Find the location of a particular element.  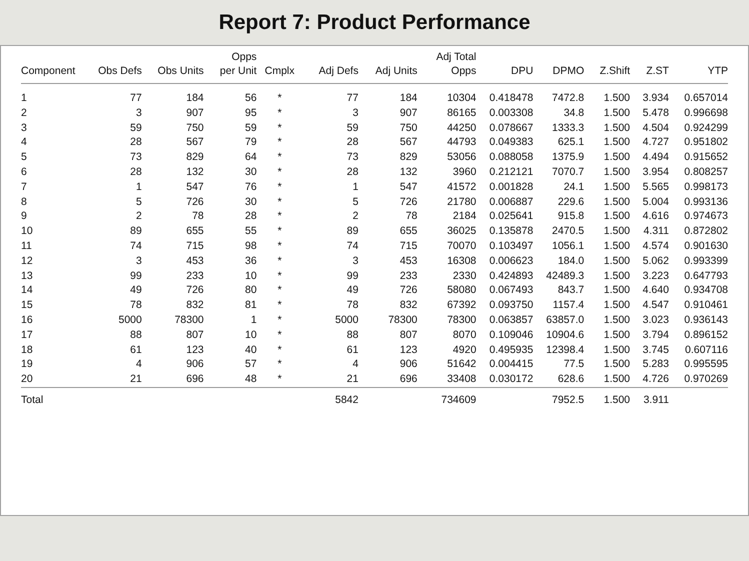

table-cell: 696 is located at coordinates (195, 379).